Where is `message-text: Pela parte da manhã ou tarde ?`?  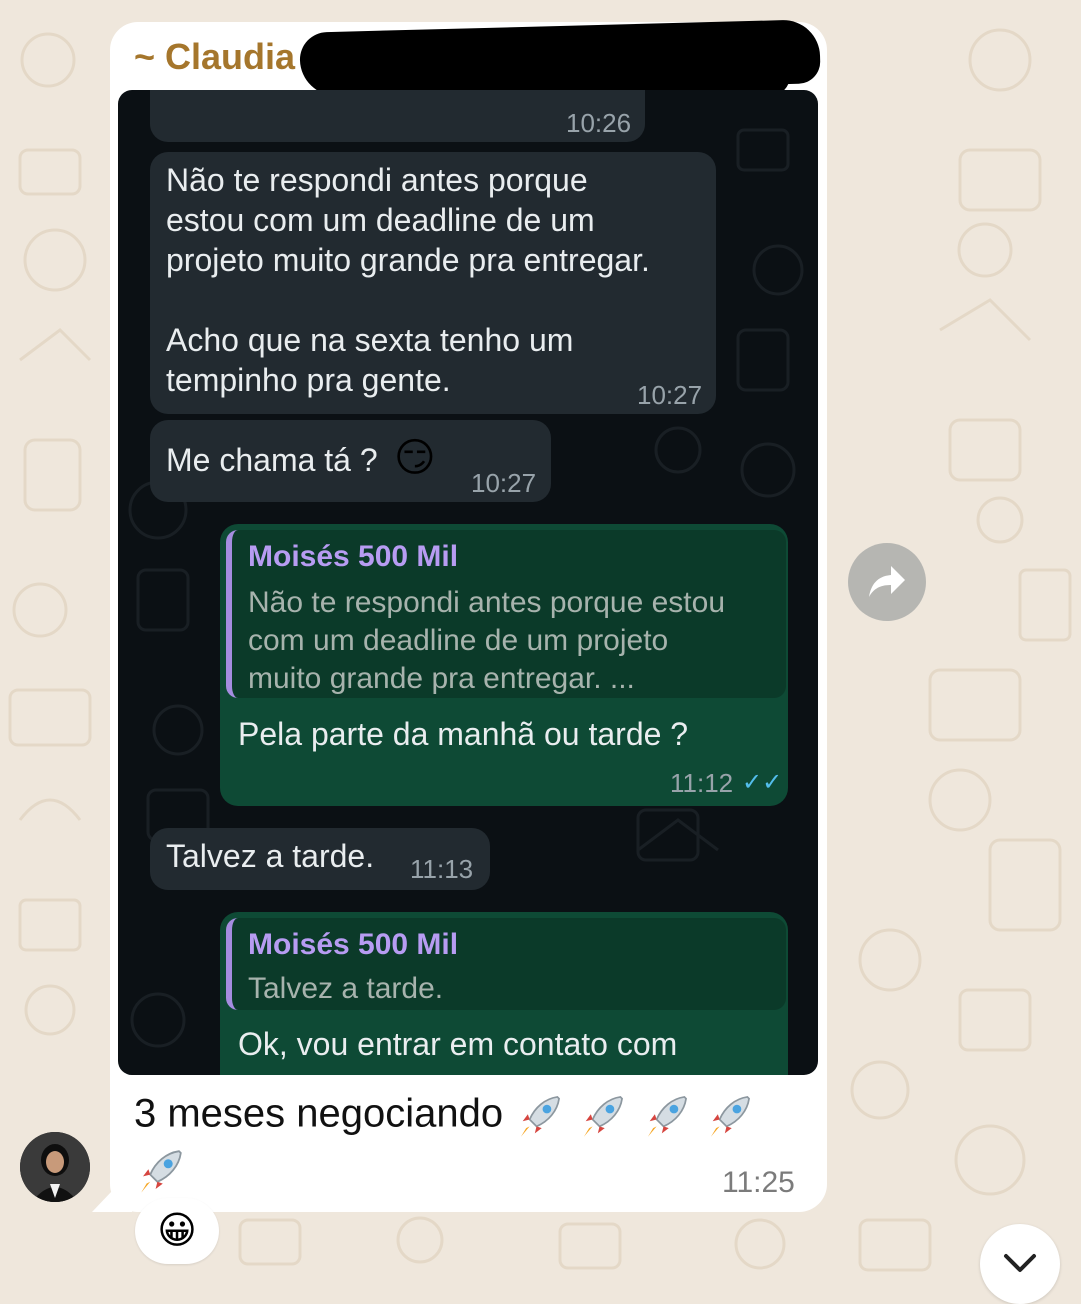 message-text: Pela parte da manhã ou tarde ? is located at coordinates (463, 734).